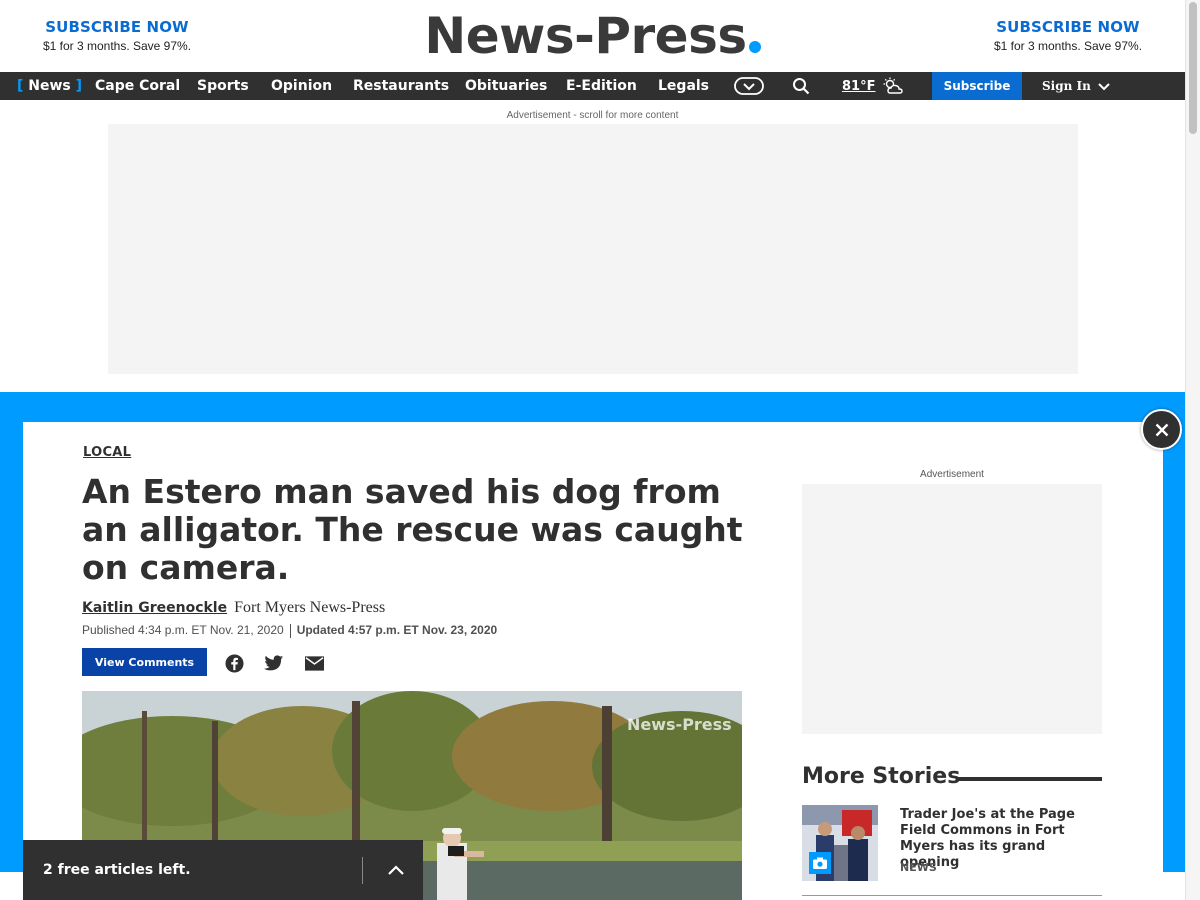 The height and width of the screenshot is (900, 1200). Describe the element at coordinates (1066, 86) in the screenshot. I see `sign-in-label: Sign In` at that location.